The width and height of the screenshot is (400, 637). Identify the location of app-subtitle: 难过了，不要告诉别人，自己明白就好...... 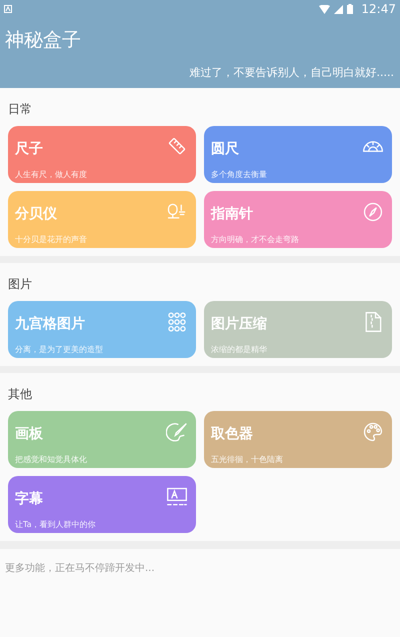
(292, 72).